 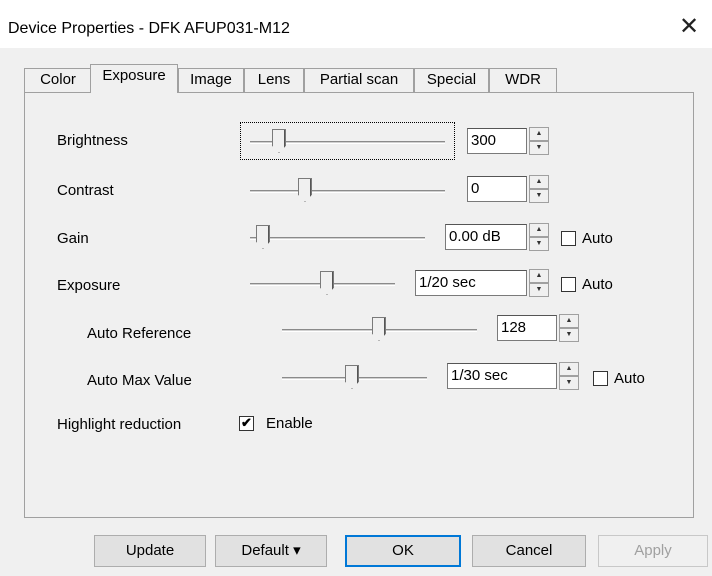 What do you see at coordinates (139, 333) in the screenshot?
I see `auto-reference-label: Auto Reference` at bounding box center [139, 333].